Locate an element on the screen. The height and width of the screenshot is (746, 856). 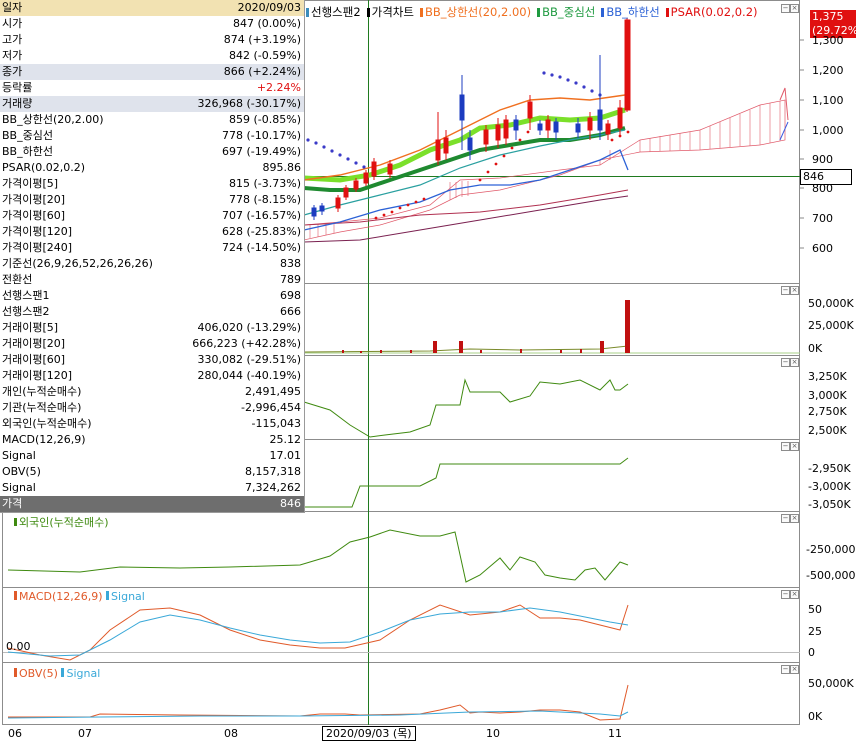
info-row-label: 거래이평[20] is located at coordinates (34, 343).